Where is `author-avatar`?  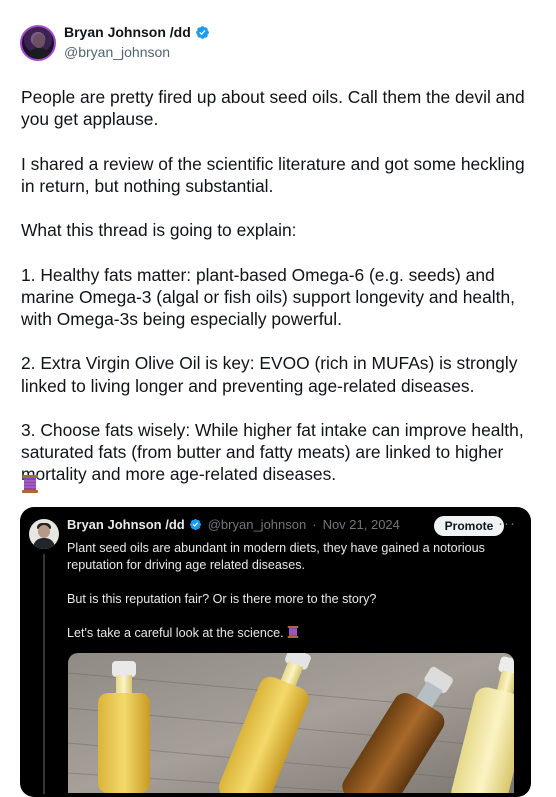 author-avatar is located at coordinates (38, 43).